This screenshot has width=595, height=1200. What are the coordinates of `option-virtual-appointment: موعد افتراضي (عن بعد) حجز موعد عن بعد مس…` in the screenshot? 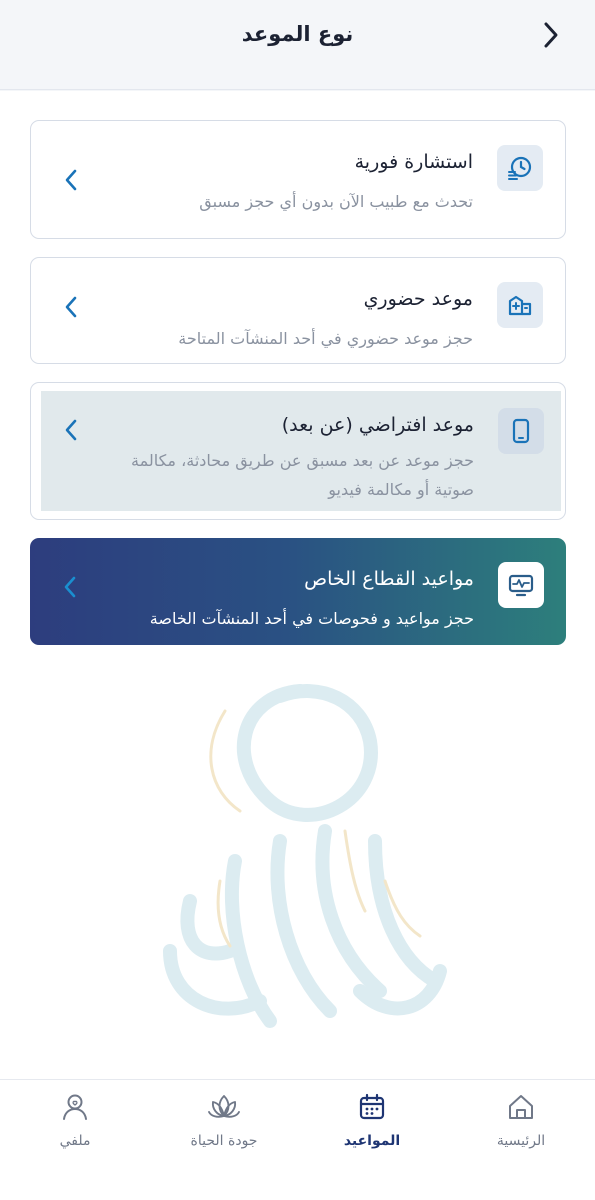 It's located at (298, 451).